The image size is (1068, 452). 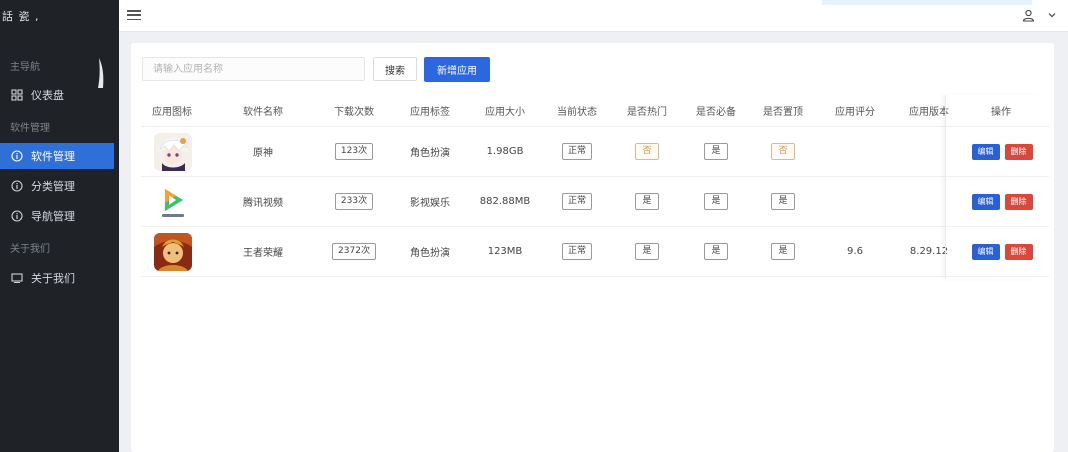 I want to click on sidebar-group-software: 软件管理, so click(x=30, y=128).